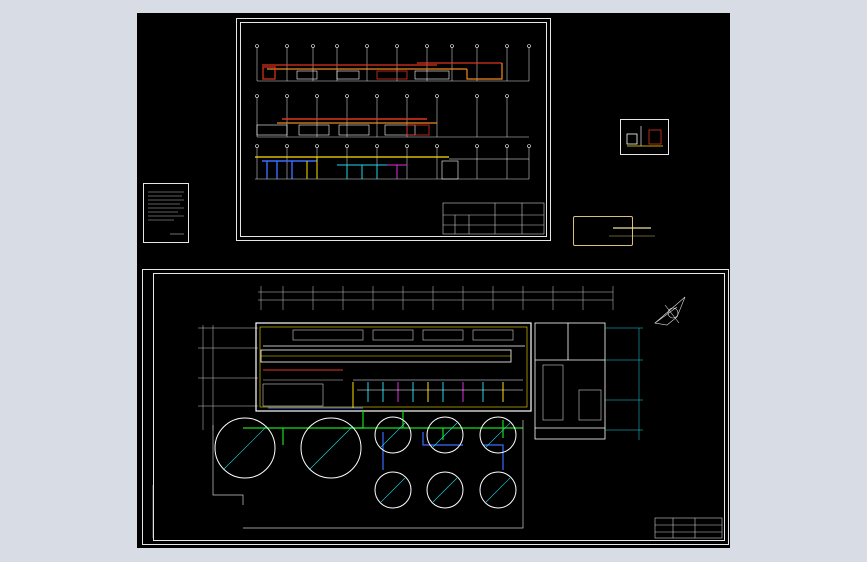 Image resolution: width=867 pixels, height=562 pixels. I want to click on drawing-stamp, so click(614, 231).